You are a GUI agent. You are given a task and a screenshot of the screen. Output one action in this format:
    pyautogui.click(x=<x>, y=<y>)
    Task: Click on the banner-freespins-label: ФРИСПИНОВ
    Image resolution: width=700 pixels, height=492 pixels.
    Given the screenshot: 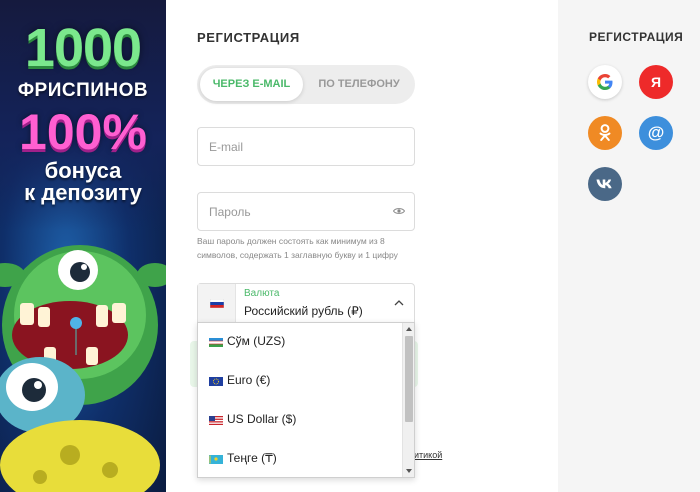 What is the action you would take?
    pyautogui.click(x=83, y=90)
    